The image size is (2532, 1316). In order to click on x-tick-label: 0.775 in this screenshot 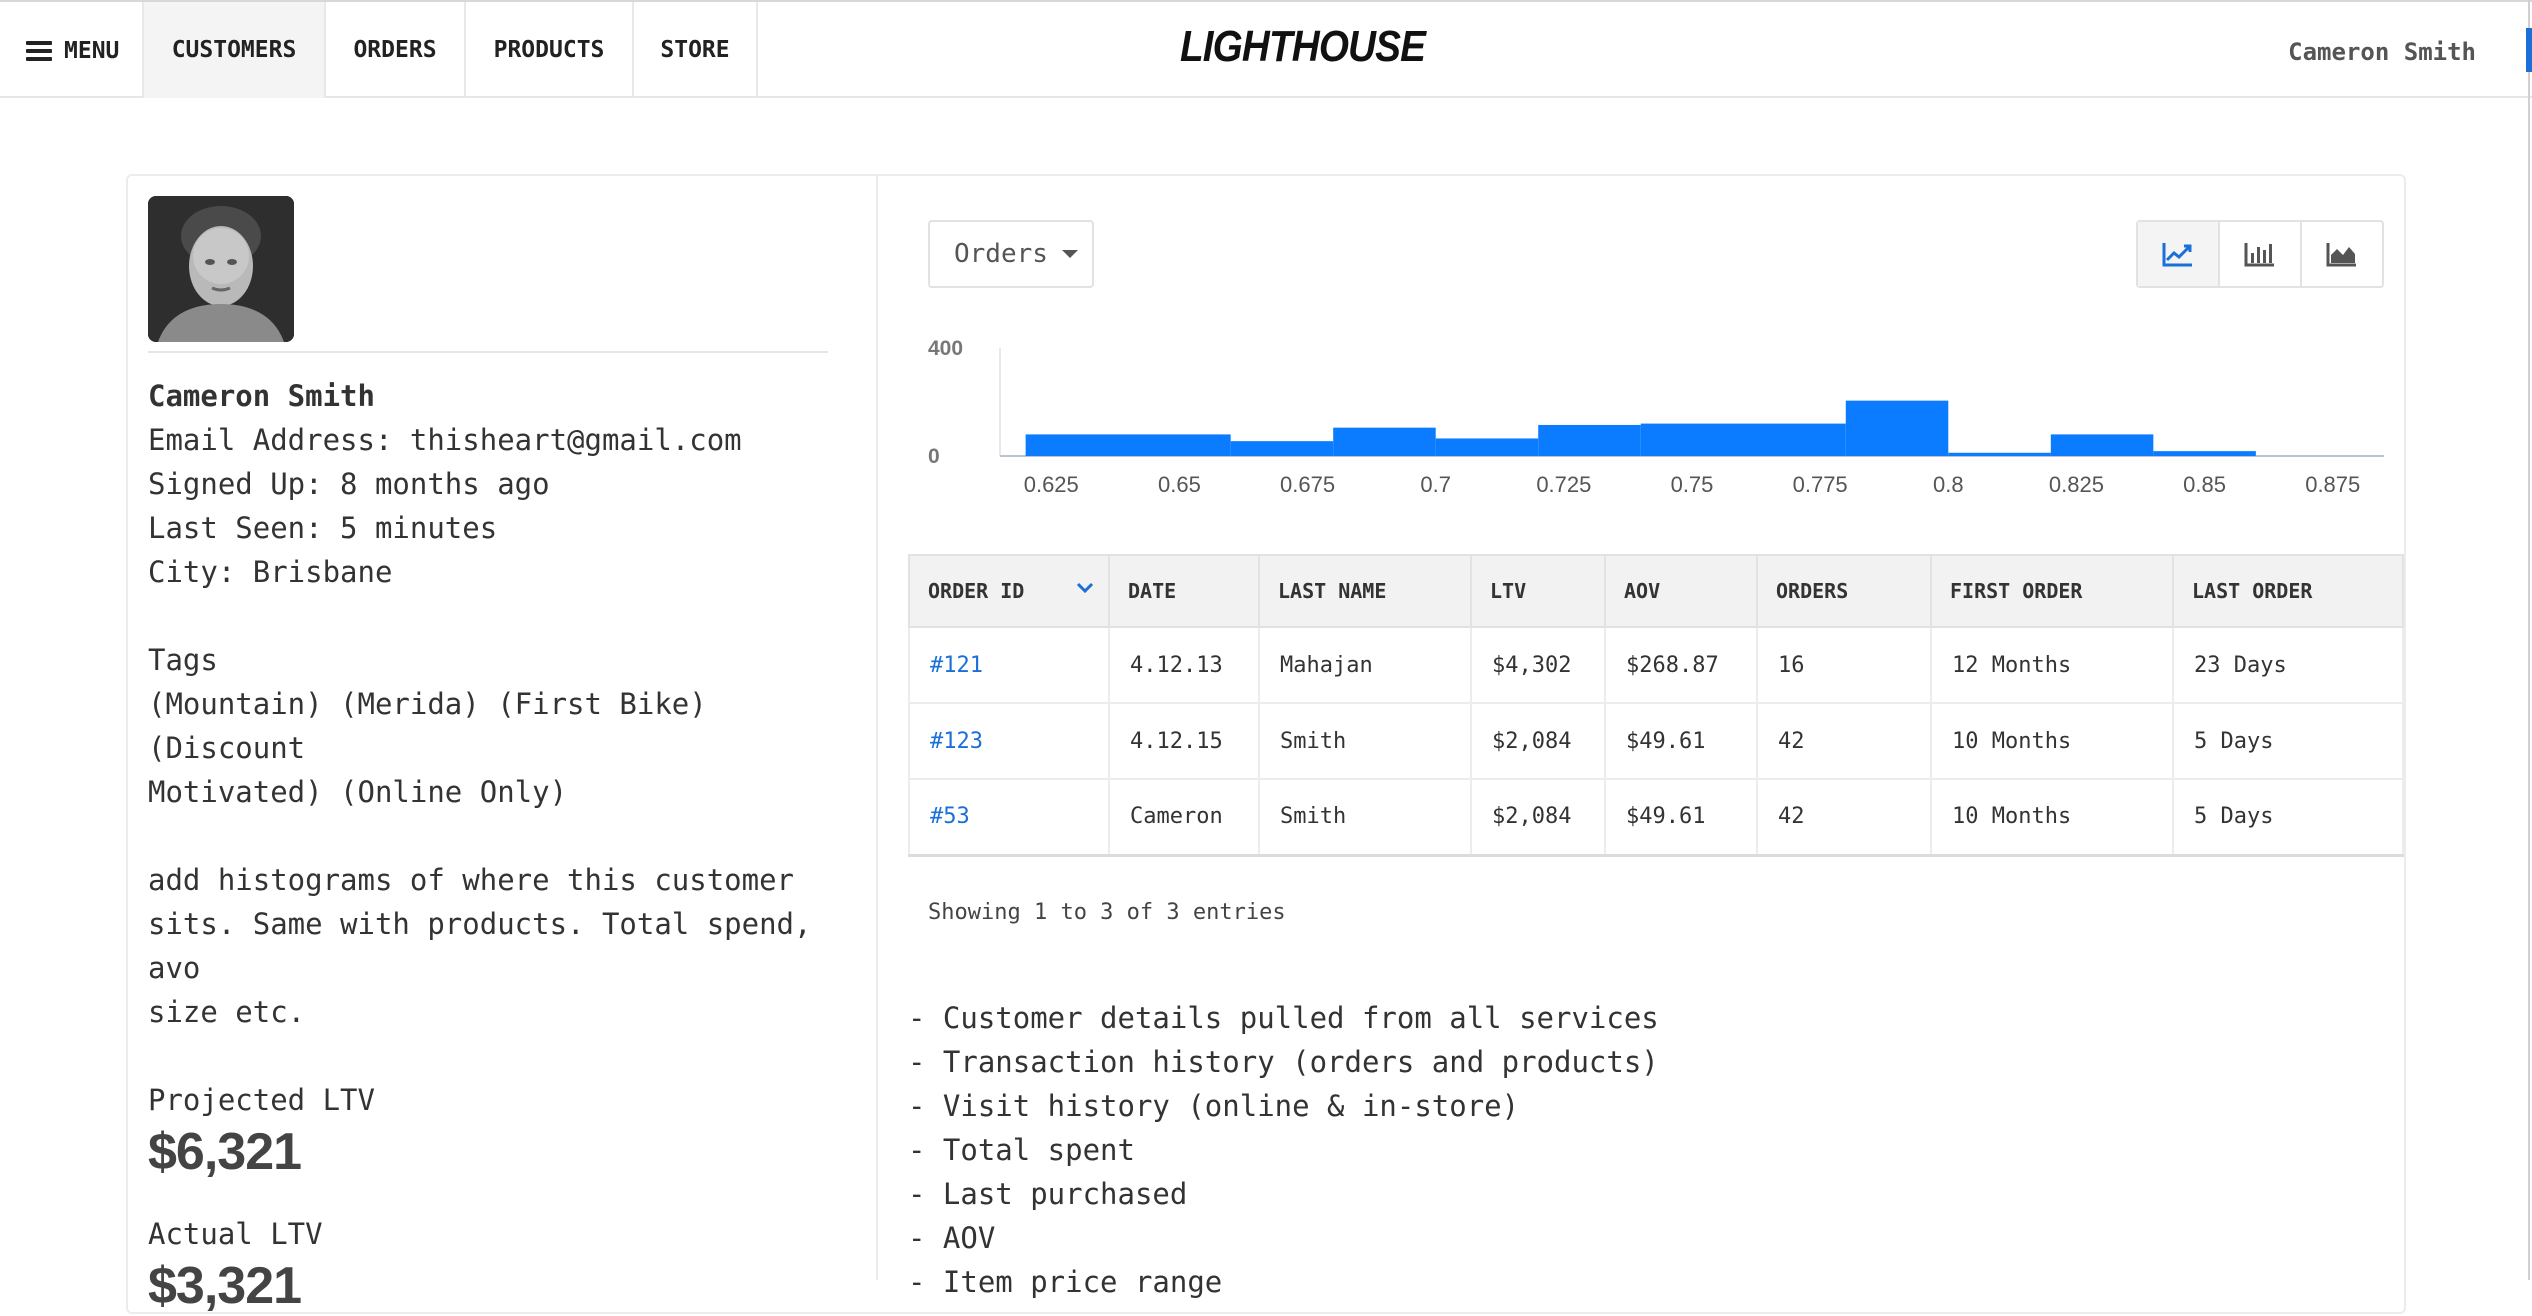, I will do `click(1820, 484)`.